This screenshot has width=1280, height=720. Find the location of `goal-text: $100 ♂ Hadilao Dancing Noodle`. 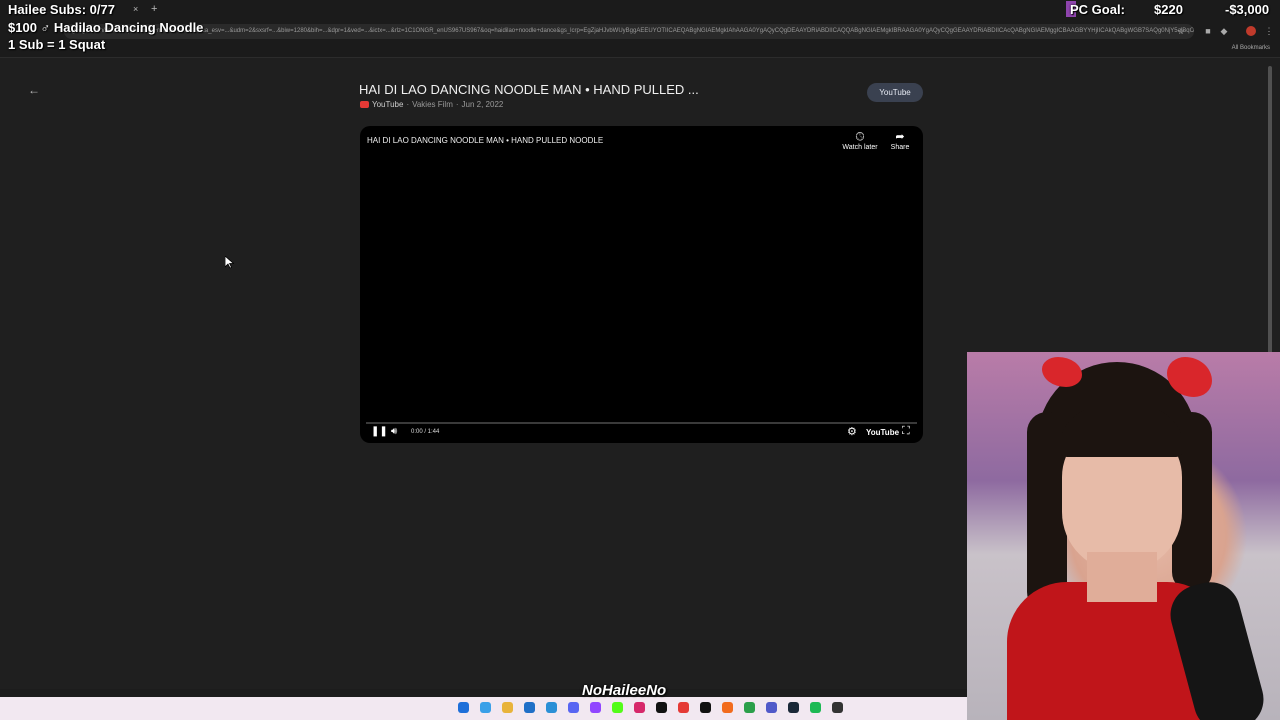

goal-text: $100 ♂ Hadilao Dancing Noodle is located at coordinates (106, 27).